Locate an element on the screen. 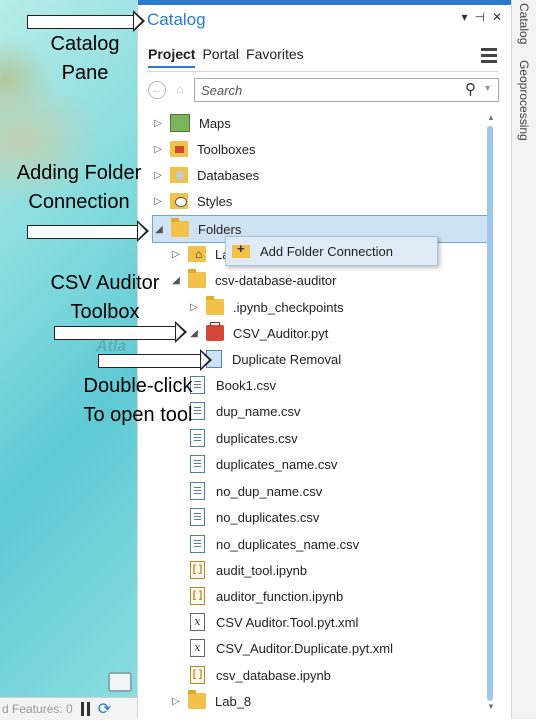 The height and width of the screenshot is (720, 536). side-tab-geoprocessing: Geoprocessing is located at coordinates (524, 100).